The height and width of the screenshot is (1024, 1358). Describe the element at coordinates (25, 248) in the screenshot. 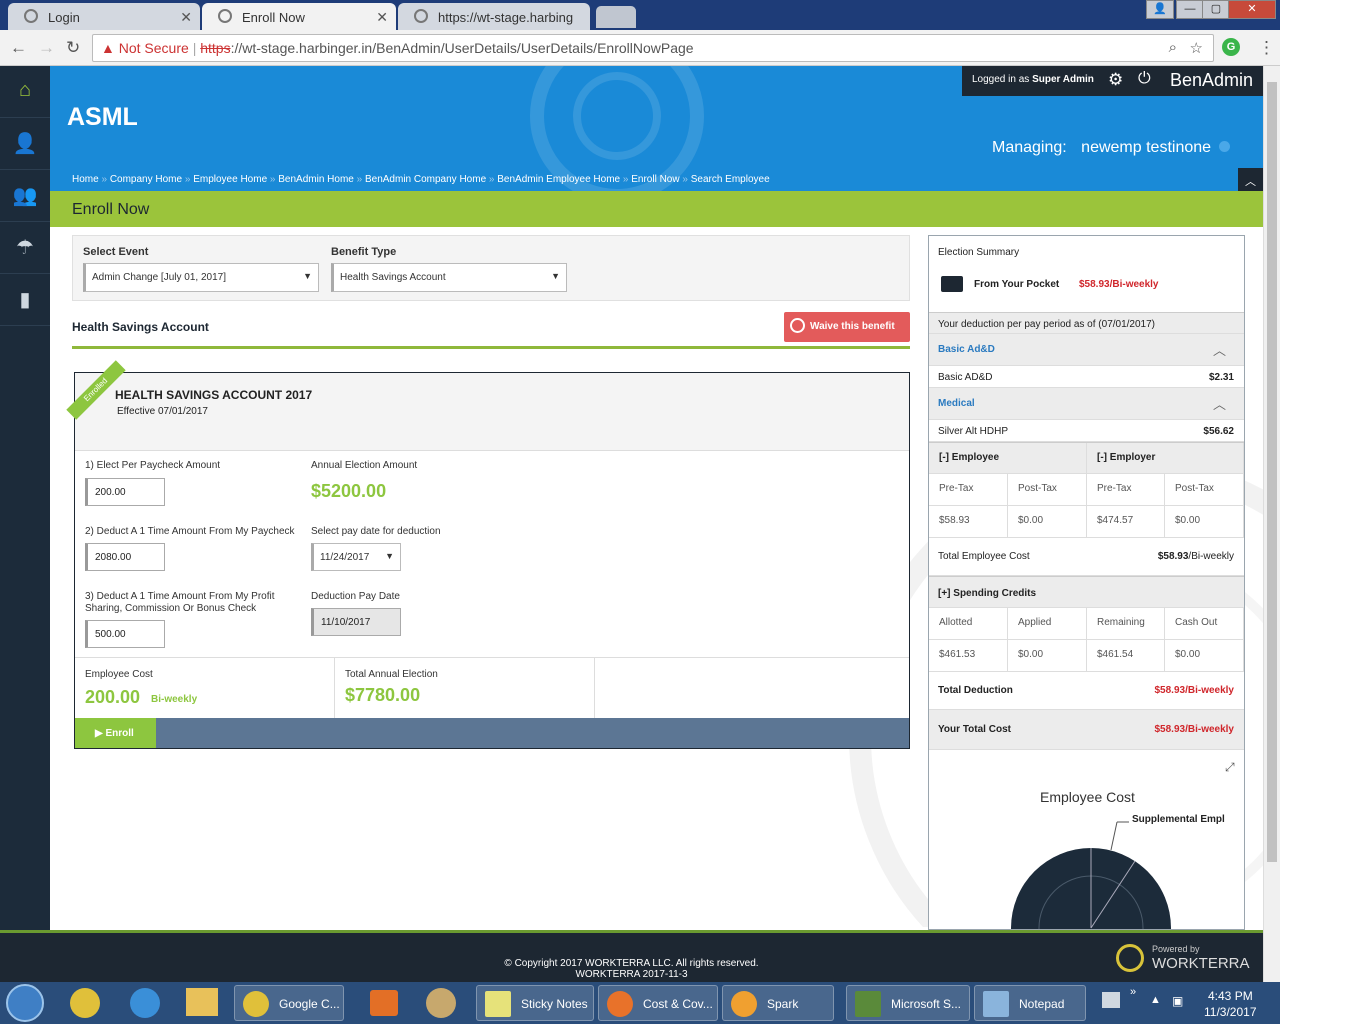

I see `umbrella-dollar-icon: ☂` at that location.